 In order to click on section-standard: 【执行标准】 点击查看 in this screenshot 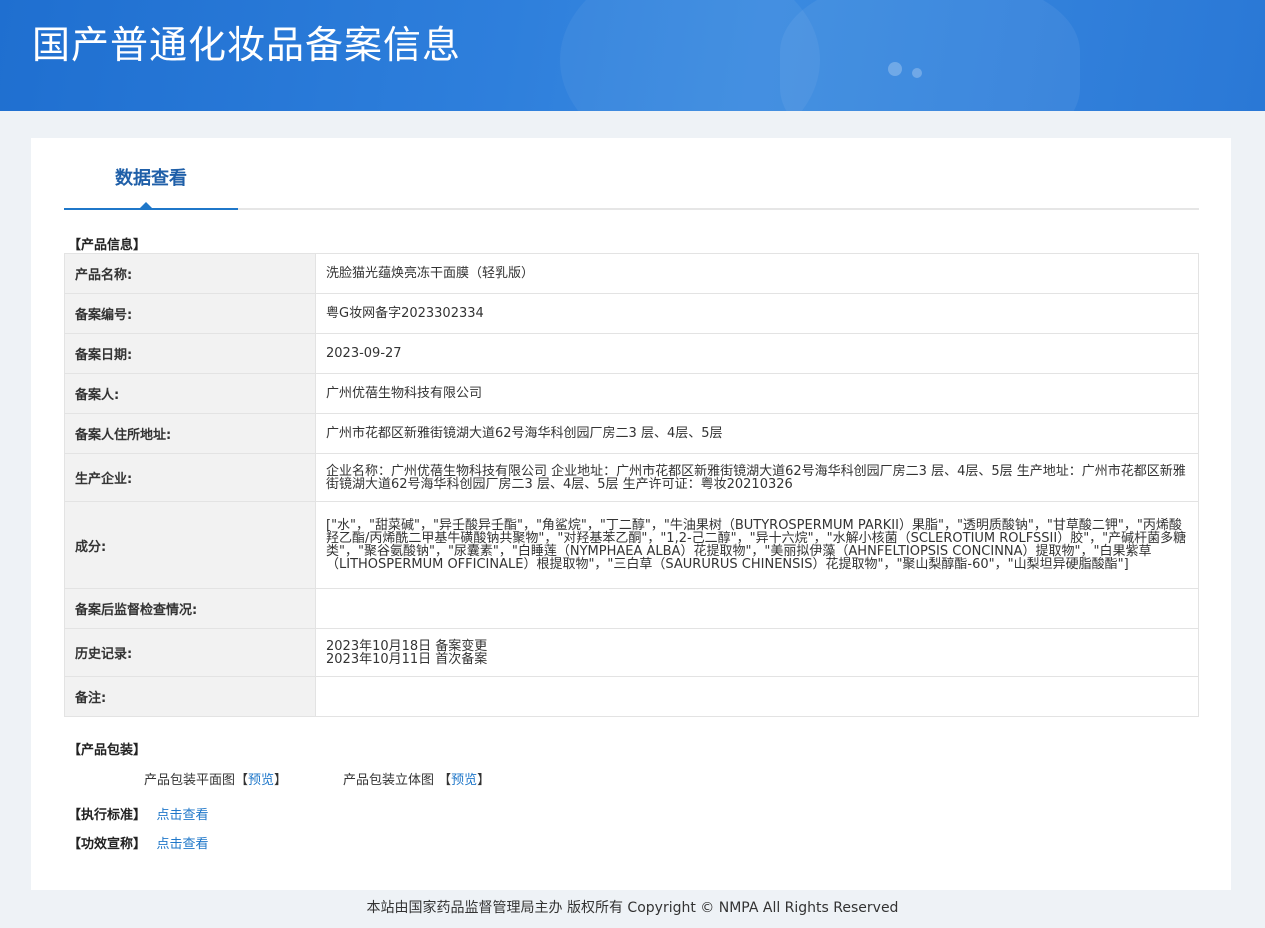, I will do `click(138, 813)`.